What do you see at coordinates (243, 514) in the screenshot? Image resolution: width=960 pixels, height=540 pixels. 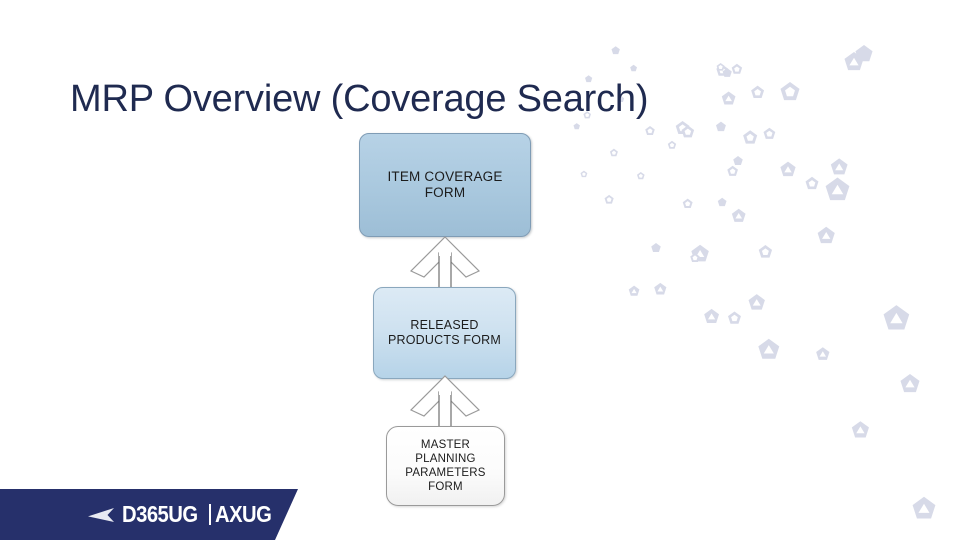 I see `logo-wordmark-secondary: AXUG` at bounding box center [243, 514].